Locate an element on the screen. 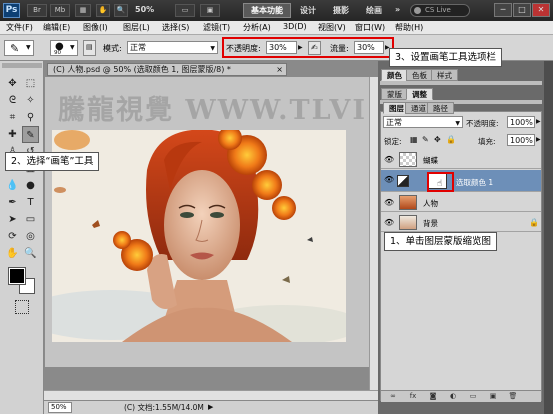 The image size is (553, 414). toolbox-grip is located at coordinates (22, 65).